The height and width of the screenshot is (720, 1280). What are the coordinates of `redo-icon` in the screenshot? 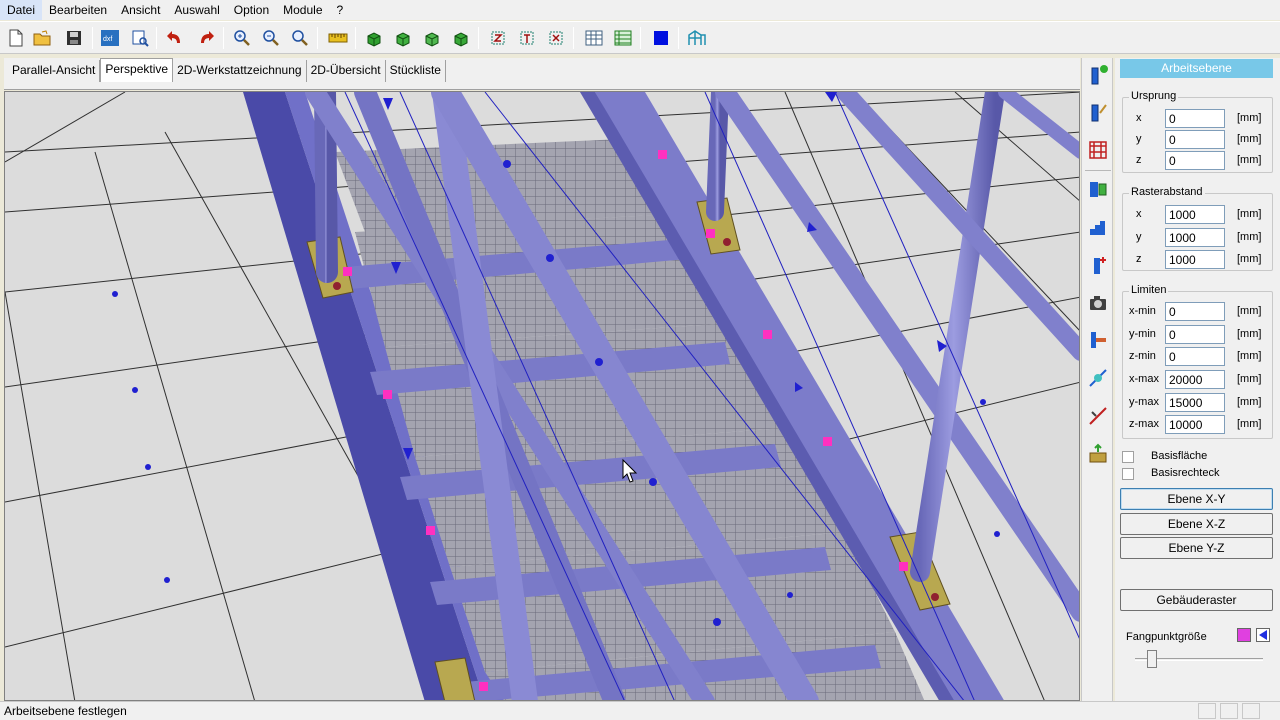 It's located at (206, 38).